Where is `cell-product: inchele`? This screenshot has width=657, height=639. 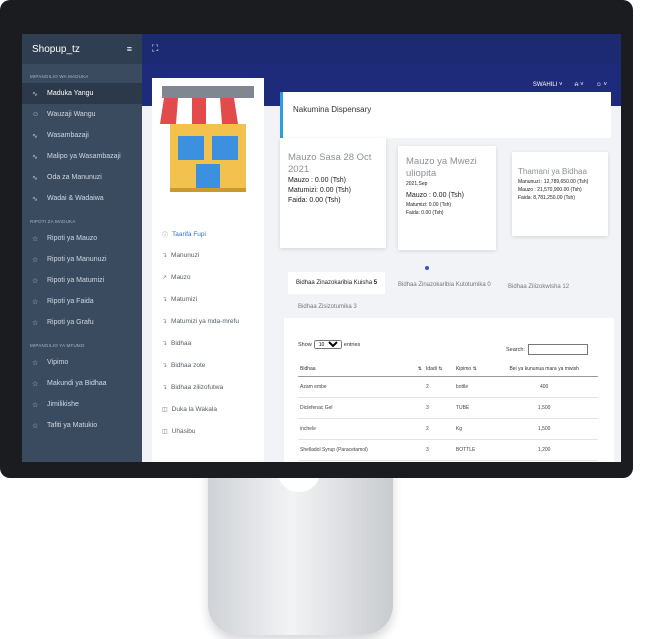
cell-product: inchele is located at coordinates (361, 429).